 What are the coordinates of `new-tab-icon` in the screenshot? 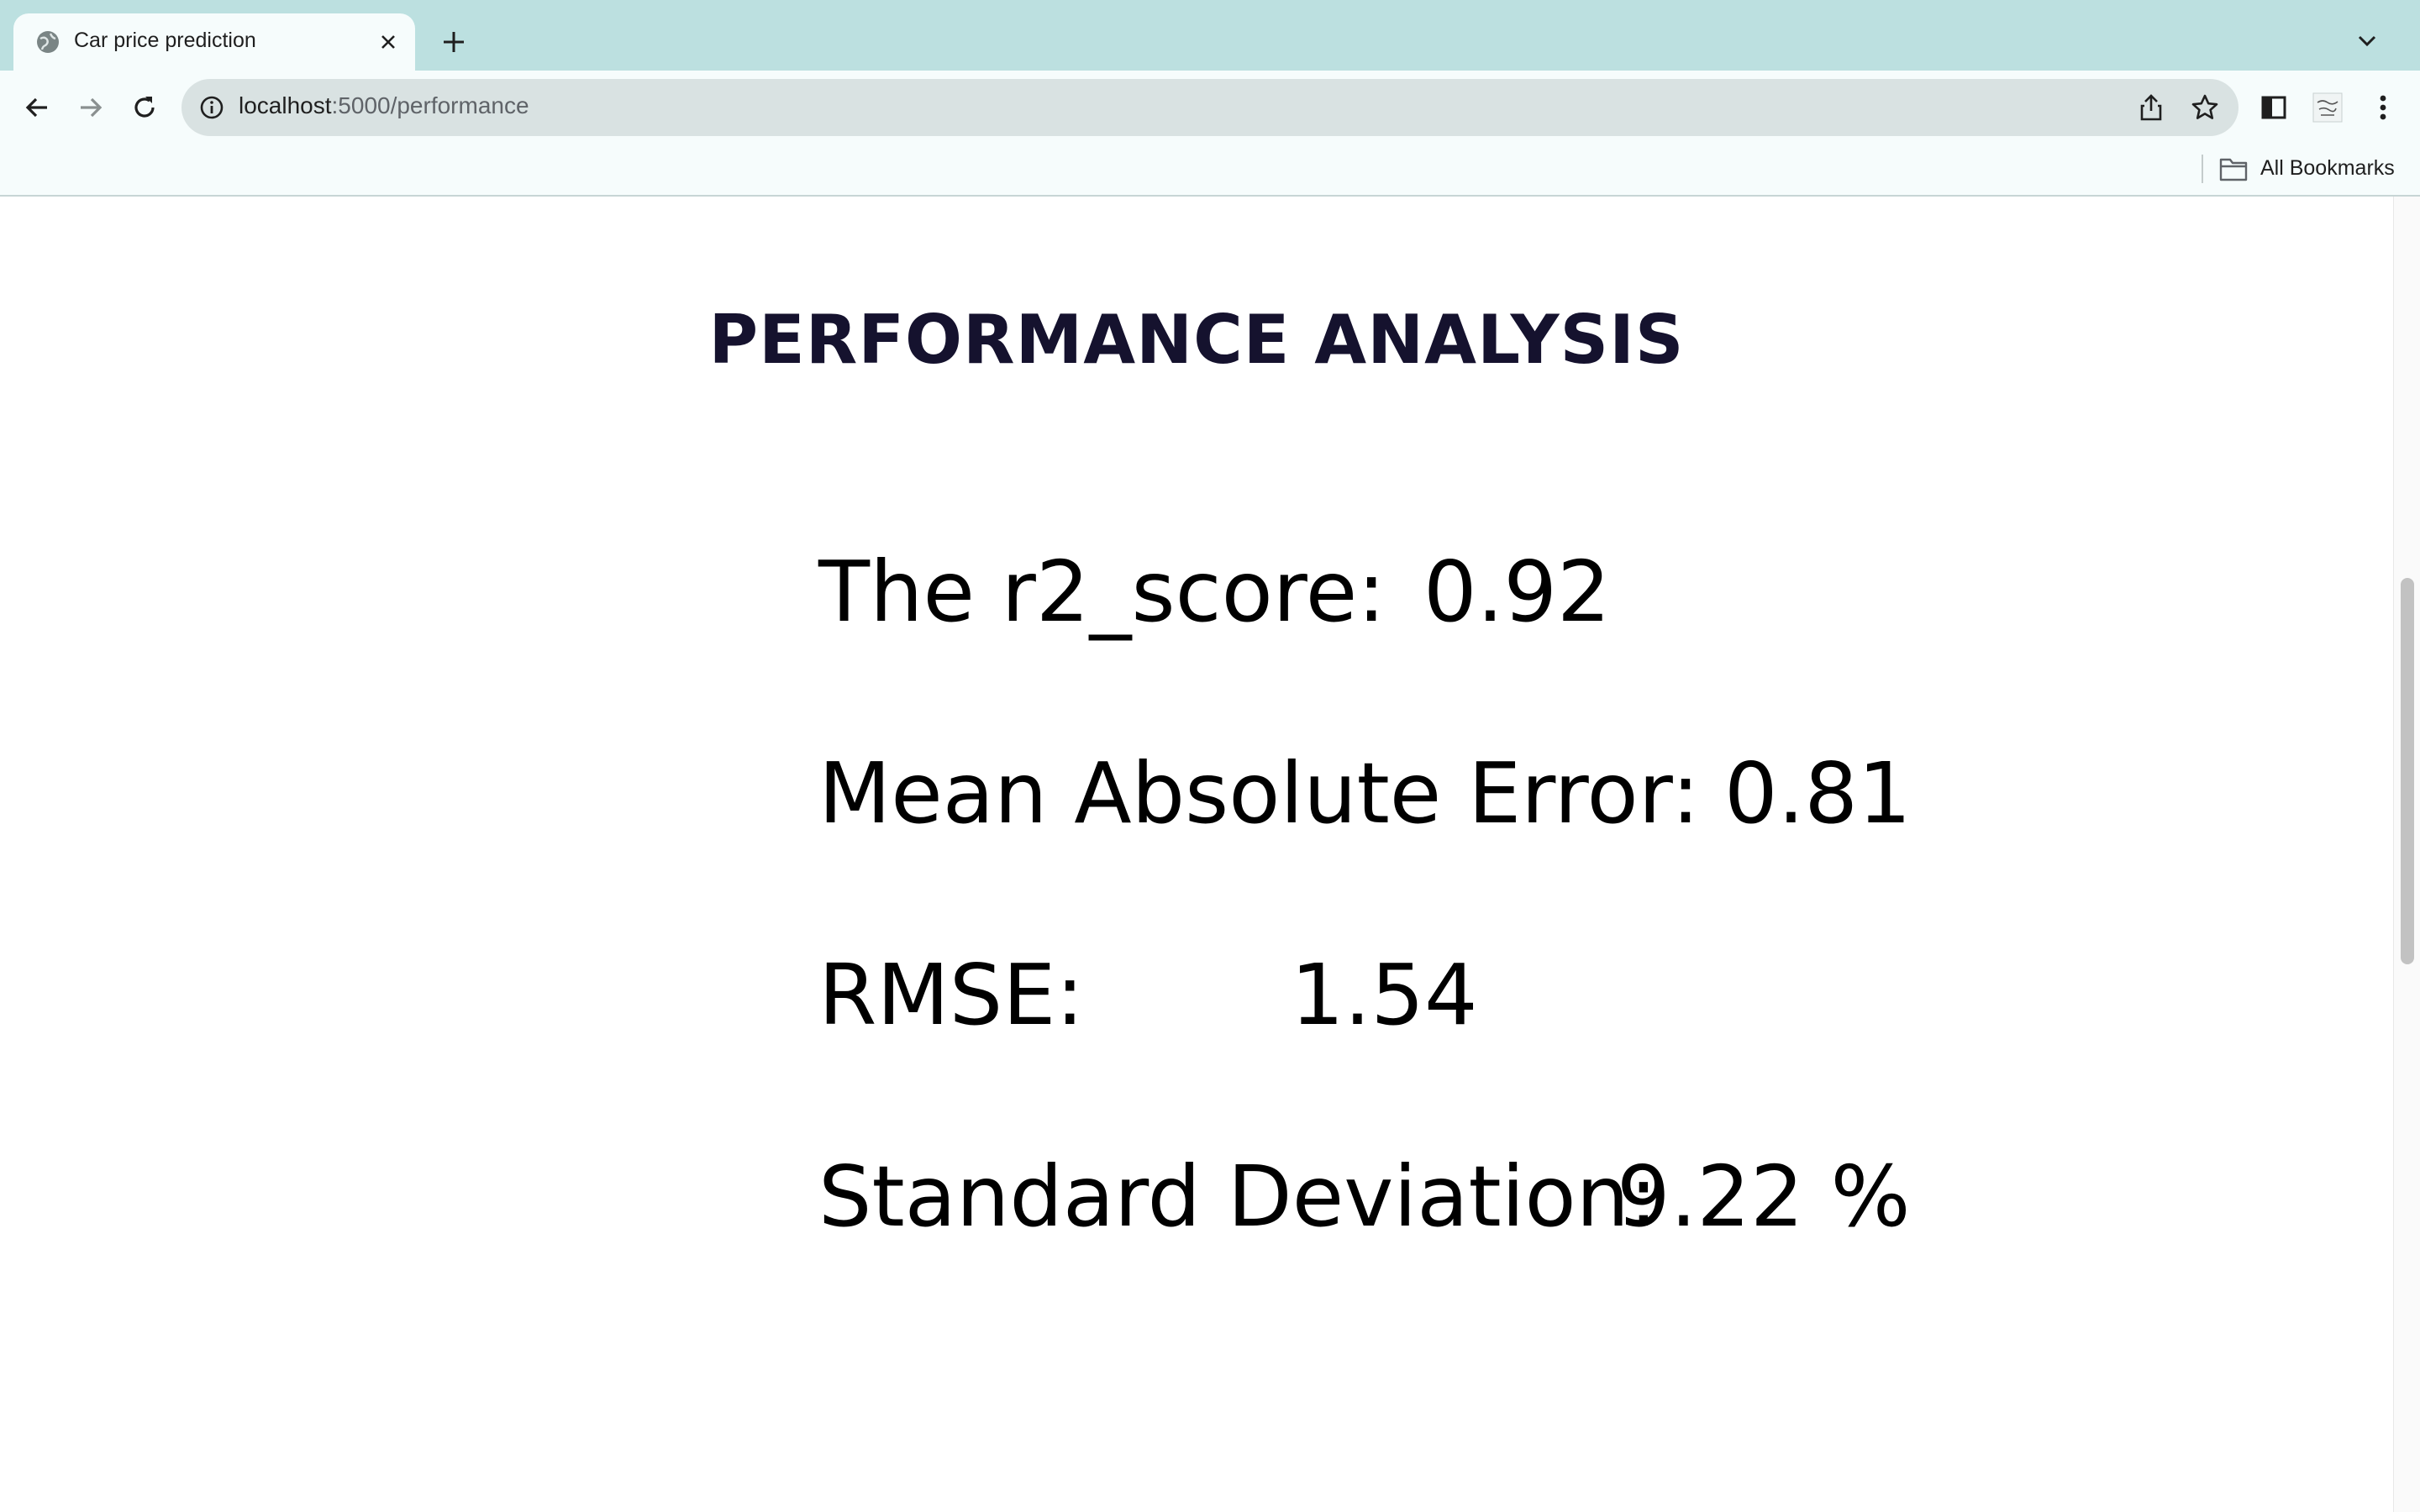 It's located at (454, 42).